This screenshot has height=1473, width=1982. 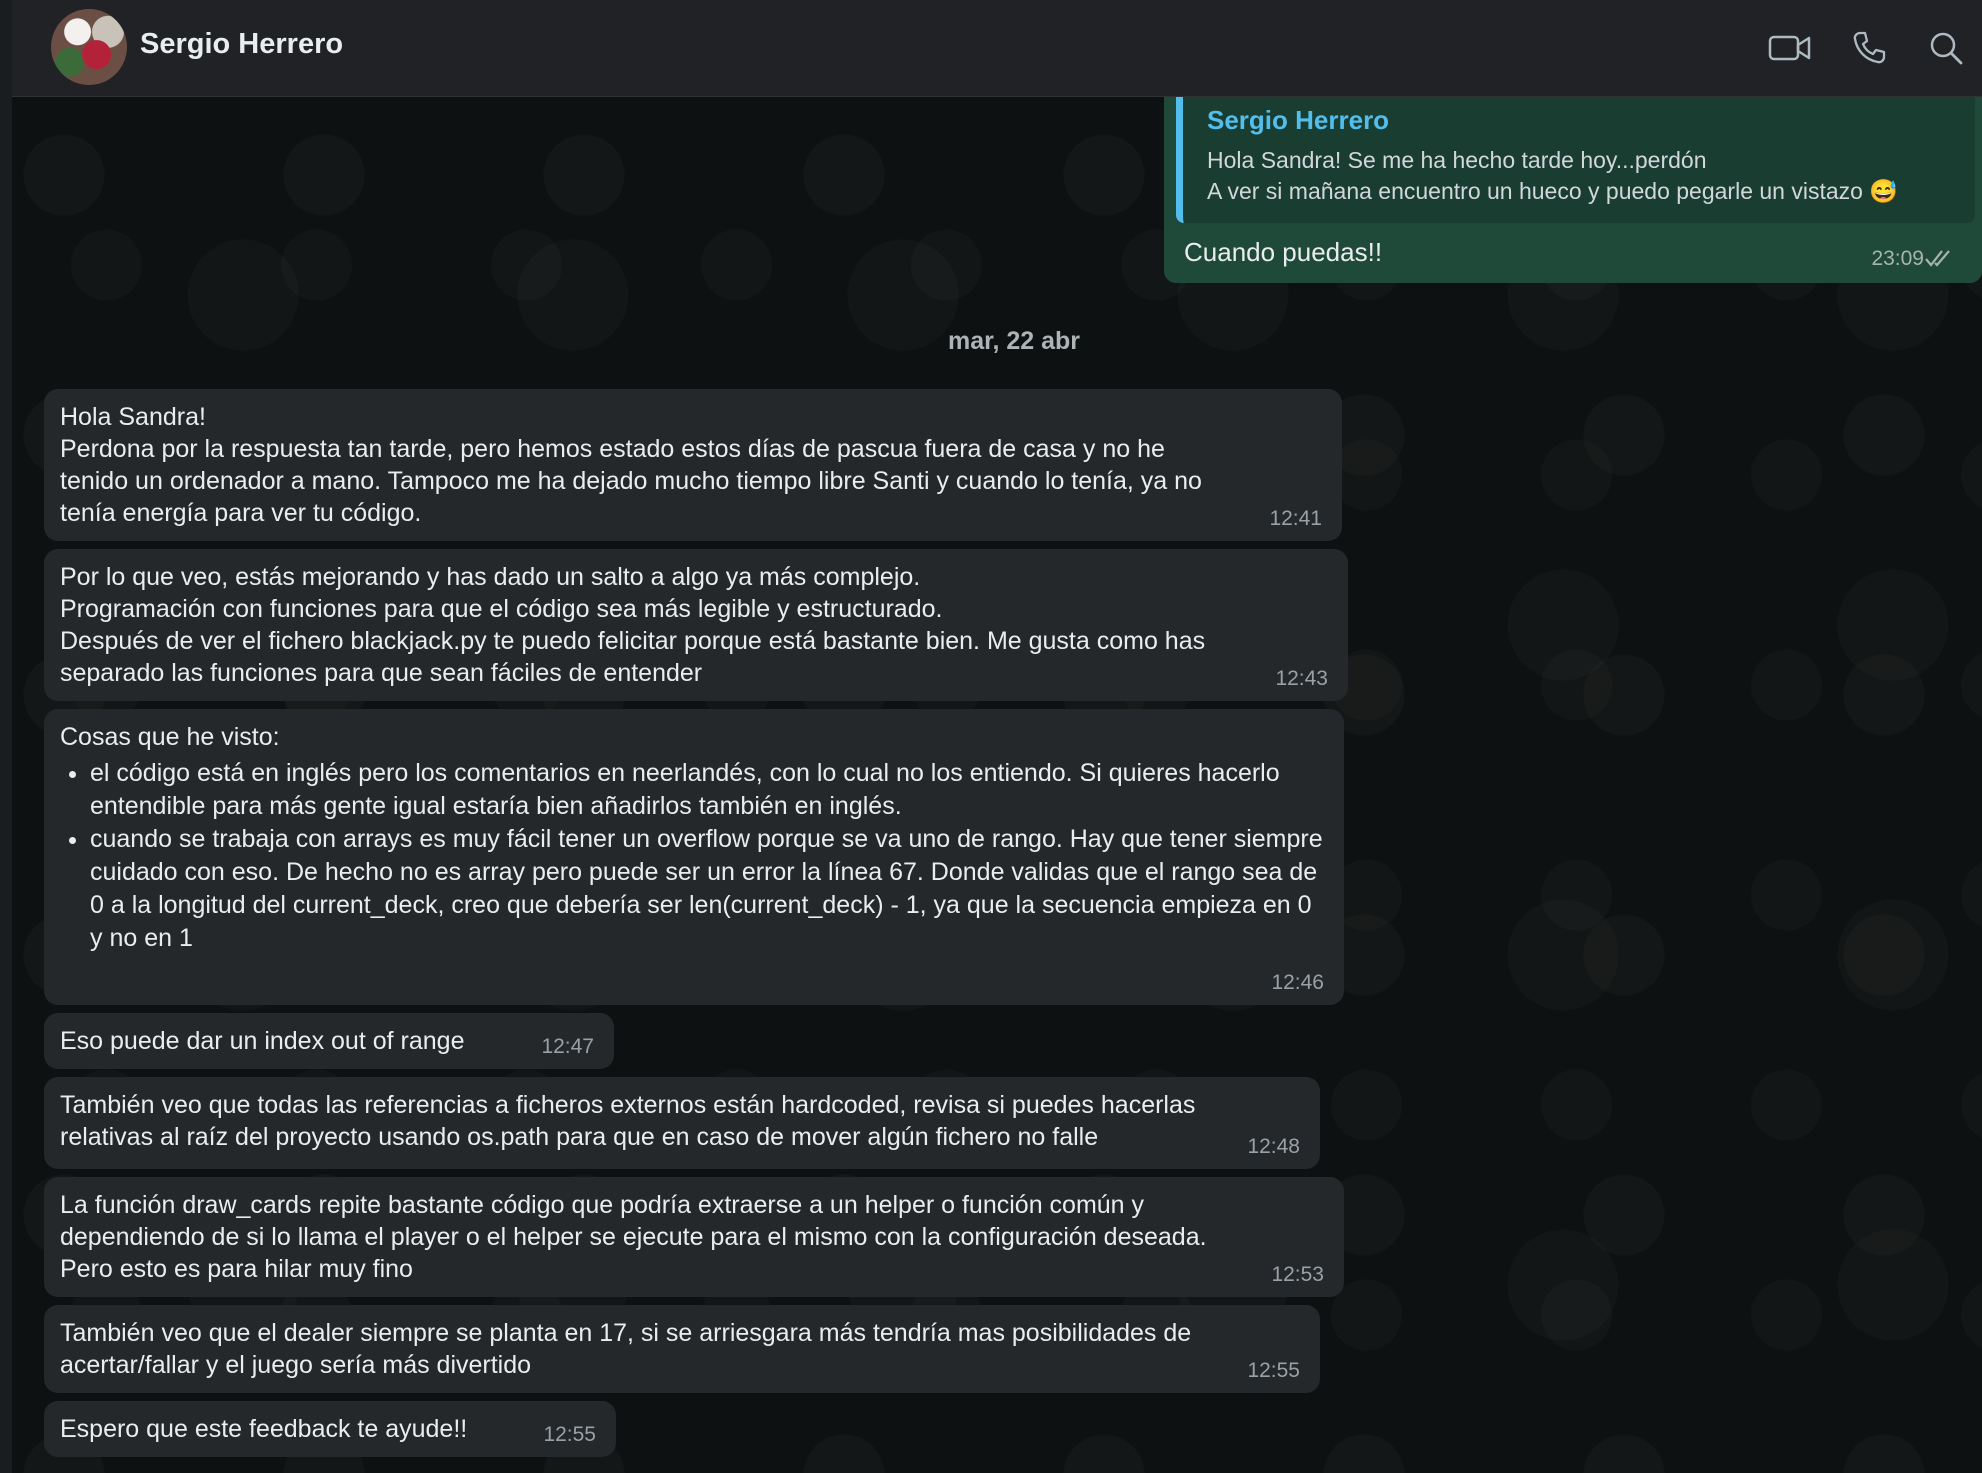 I want to click on date-separator: mar, 22 abr, so click(x=1014, y=340).